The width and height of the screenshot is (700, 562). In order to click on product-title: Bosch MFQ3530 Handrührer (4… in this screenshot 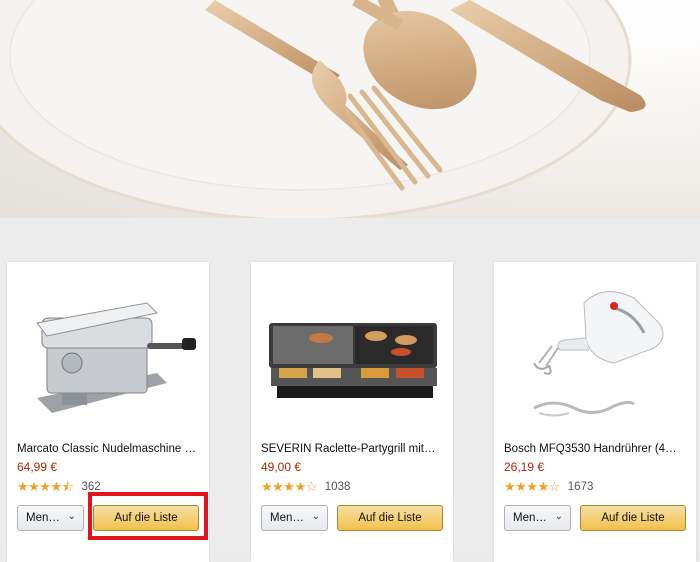, I will do `click(598, 449)`.